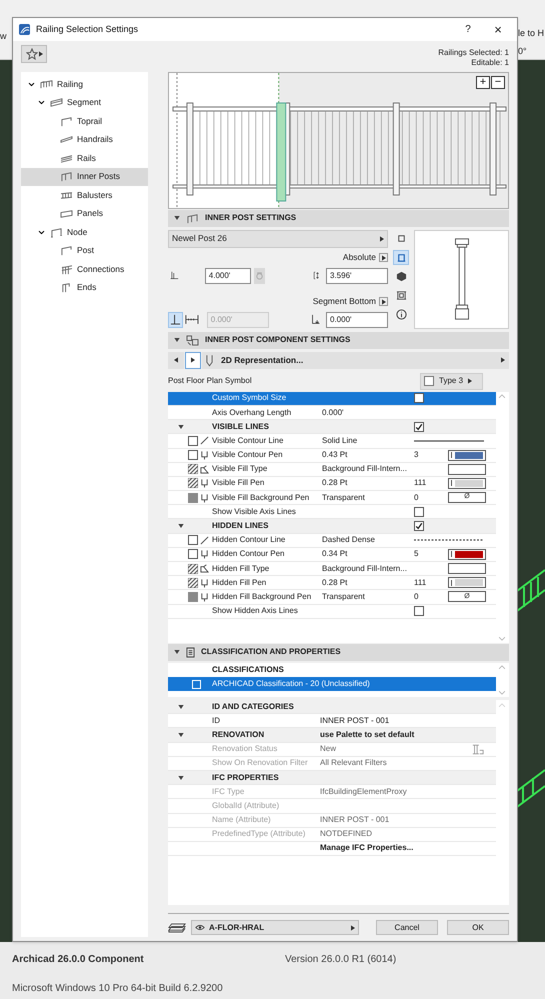  I want to click on parameter-label: Hidden Fill Background Pen, so click(262, 596).